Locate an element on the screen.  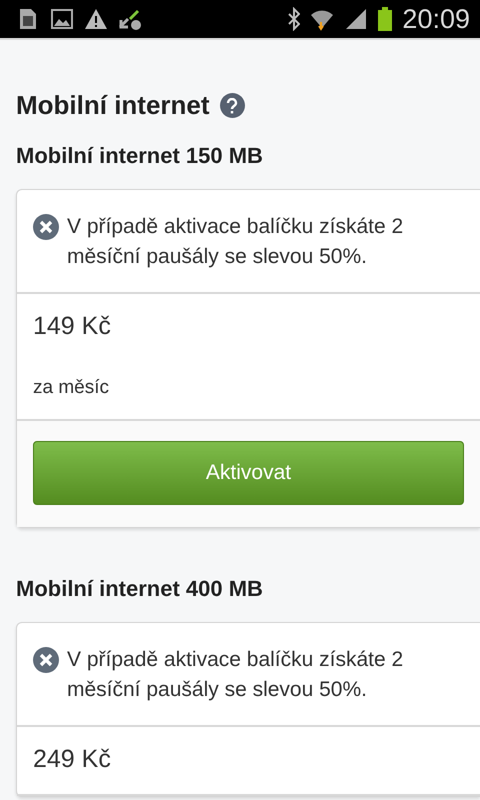
image-icon is located at coordinates (62, 19).